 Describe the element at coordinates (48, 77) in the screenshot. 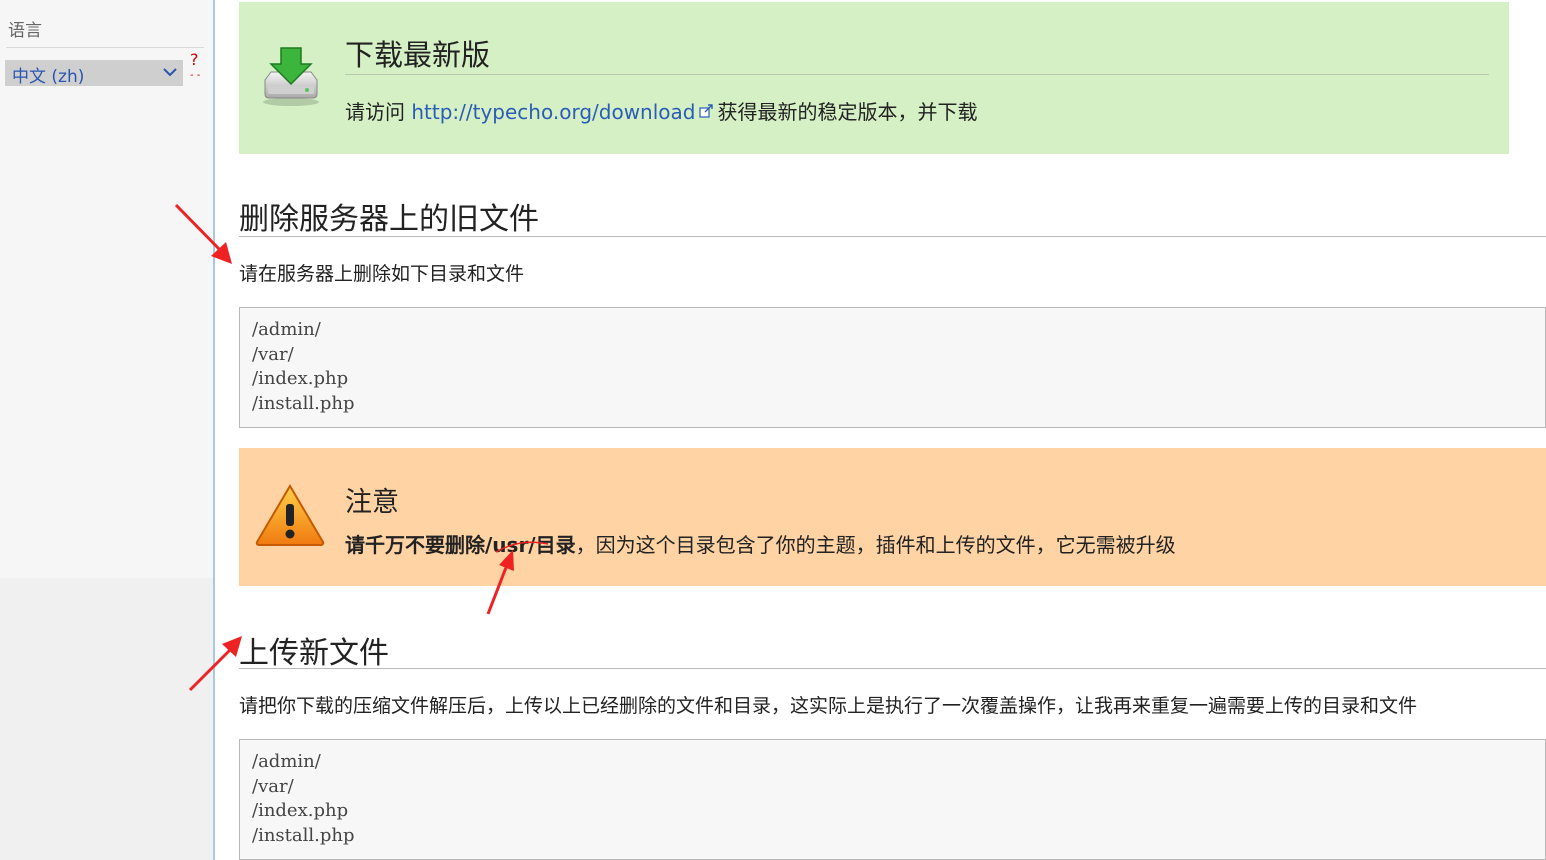

I see `language-select-value: 中文 (zh)` at that location.